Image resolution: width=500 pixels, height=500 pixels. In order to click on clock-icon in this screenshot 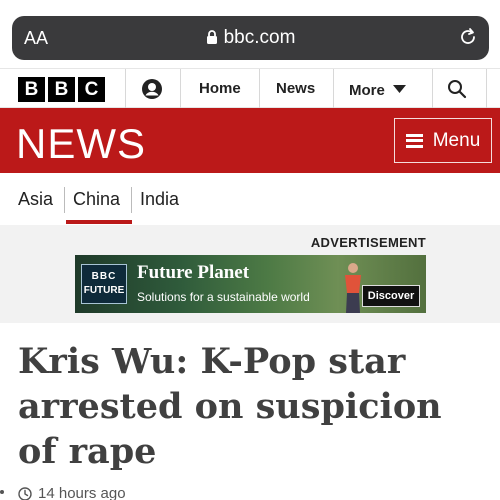, I will do `click(25, 493)`.